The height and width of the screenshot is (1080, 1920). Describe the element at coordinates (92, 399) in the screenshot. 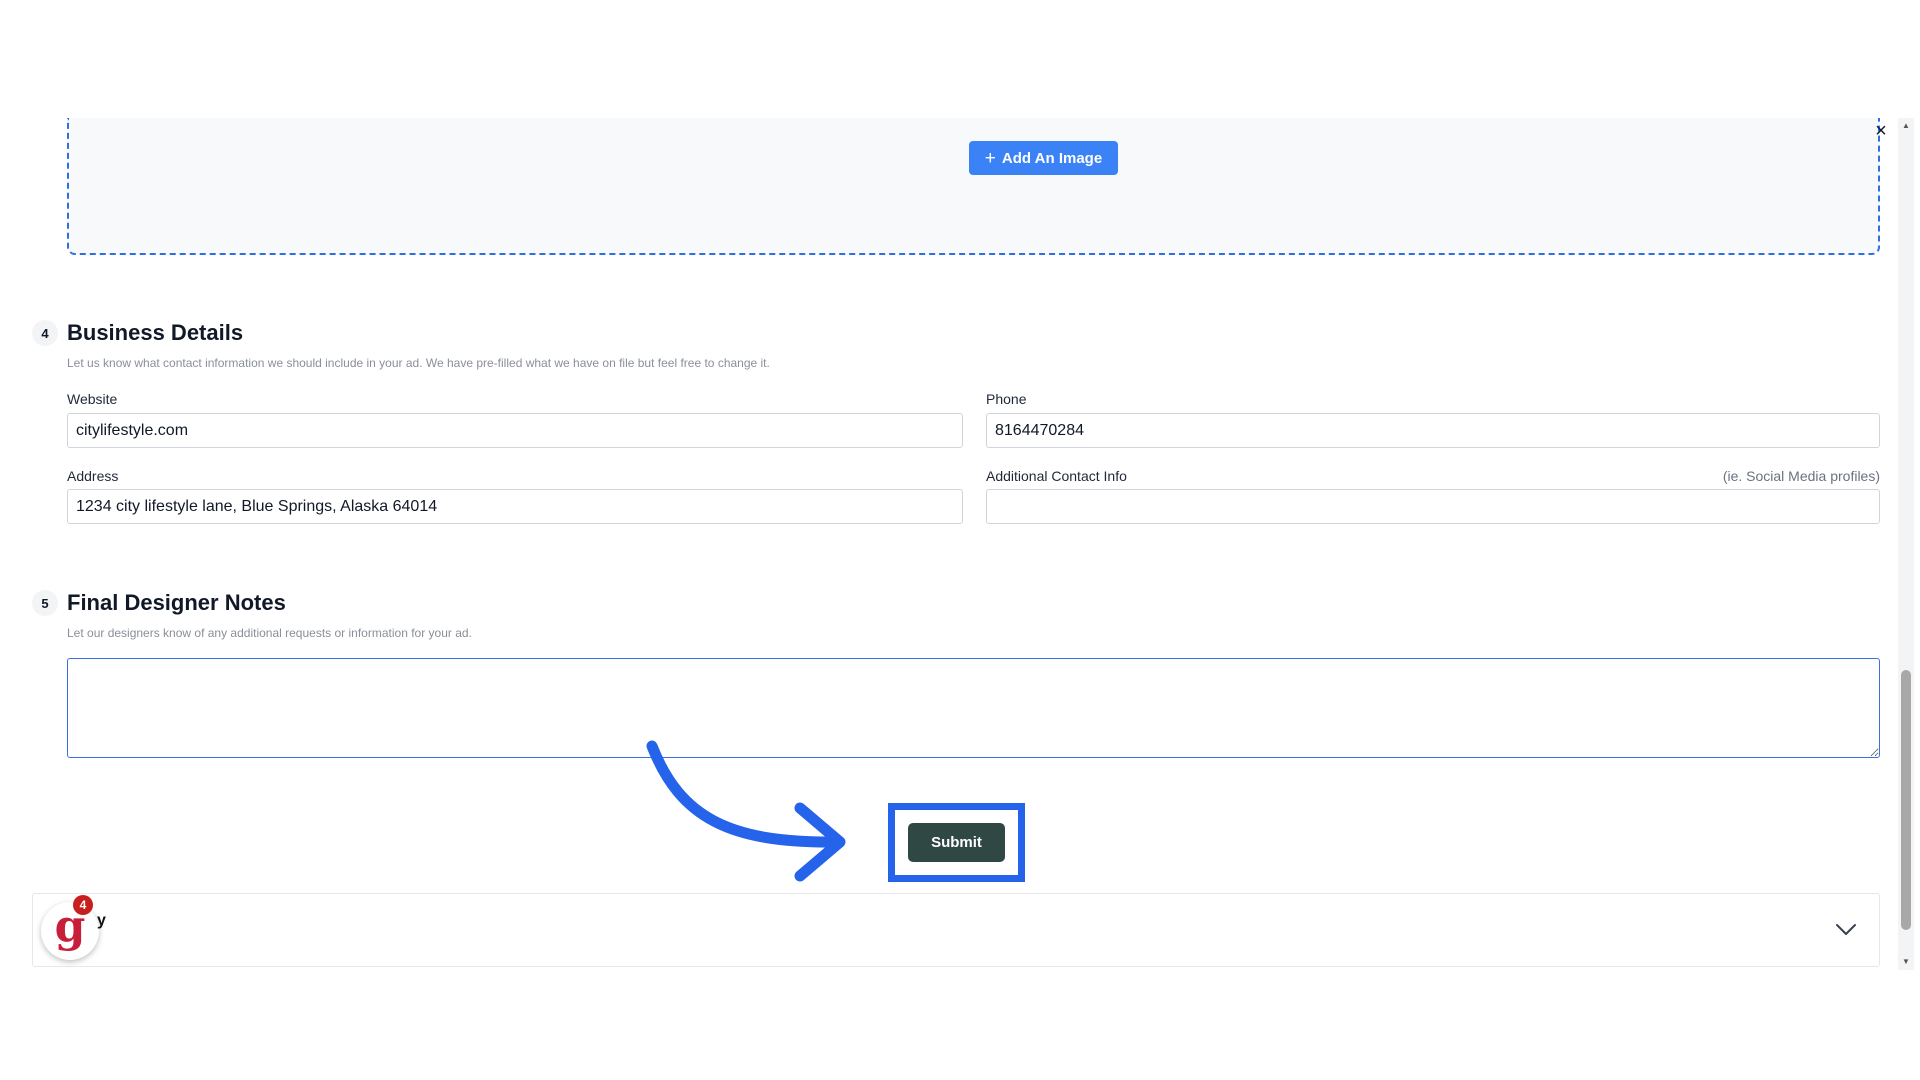

I see `website-label: Website` at that location.